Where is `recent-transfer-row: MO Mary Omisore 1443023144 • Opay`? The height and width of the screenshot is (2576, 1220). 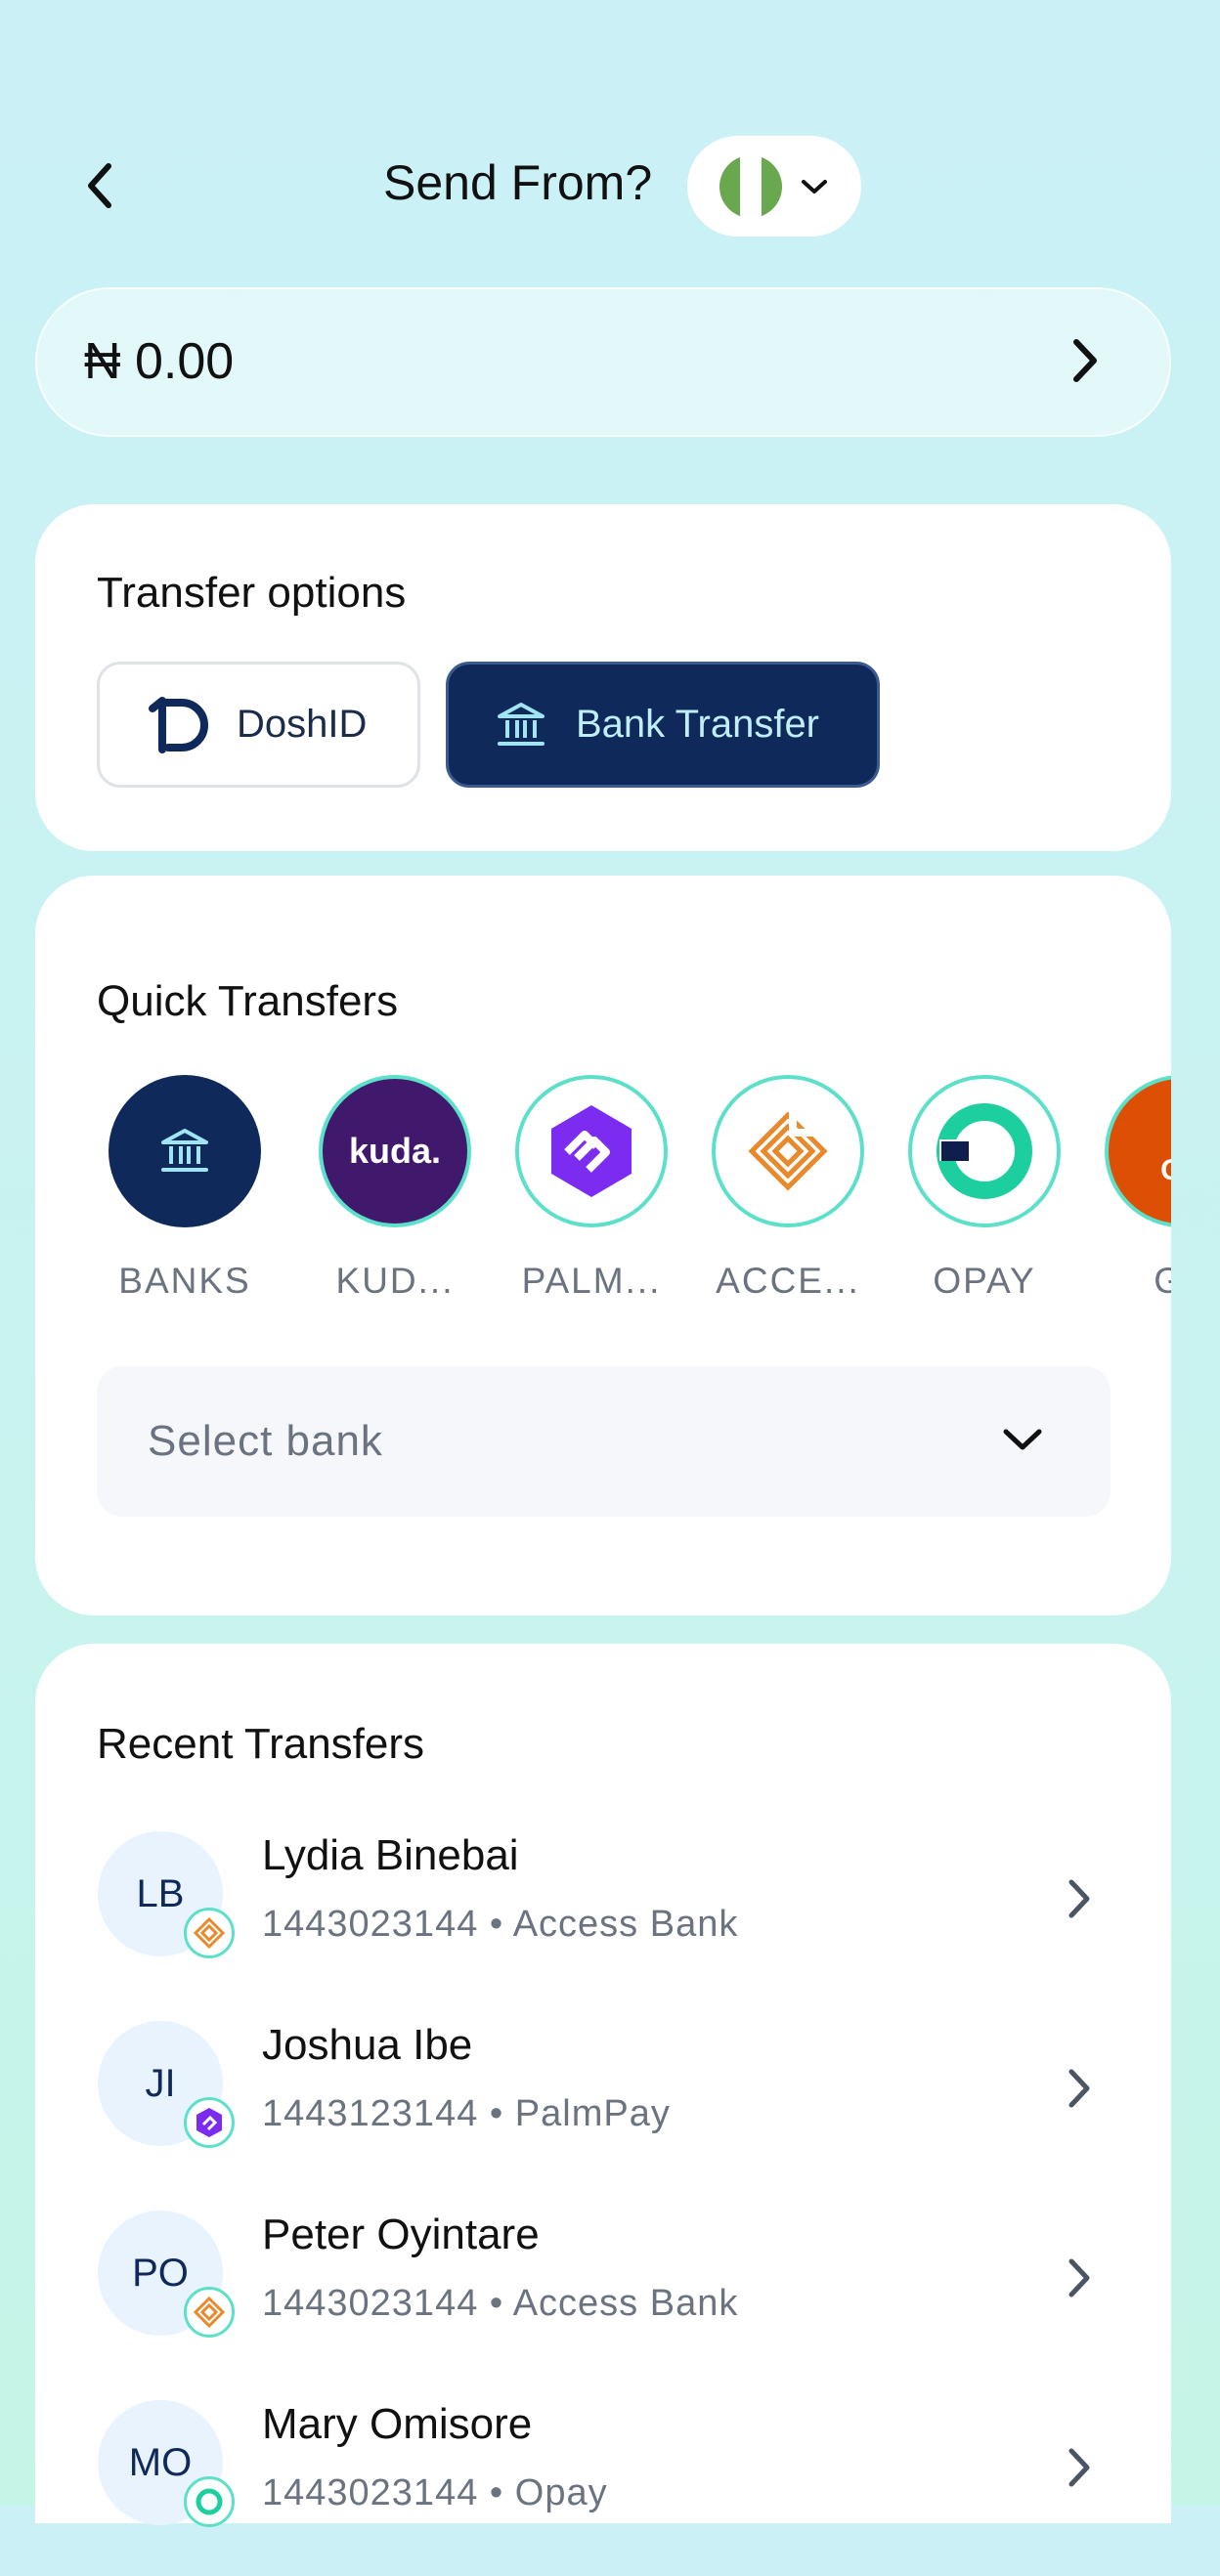 recent-transfer-row: MO Mary Omisore 1443023144 • Opay is located at coordinates (603, 2488).